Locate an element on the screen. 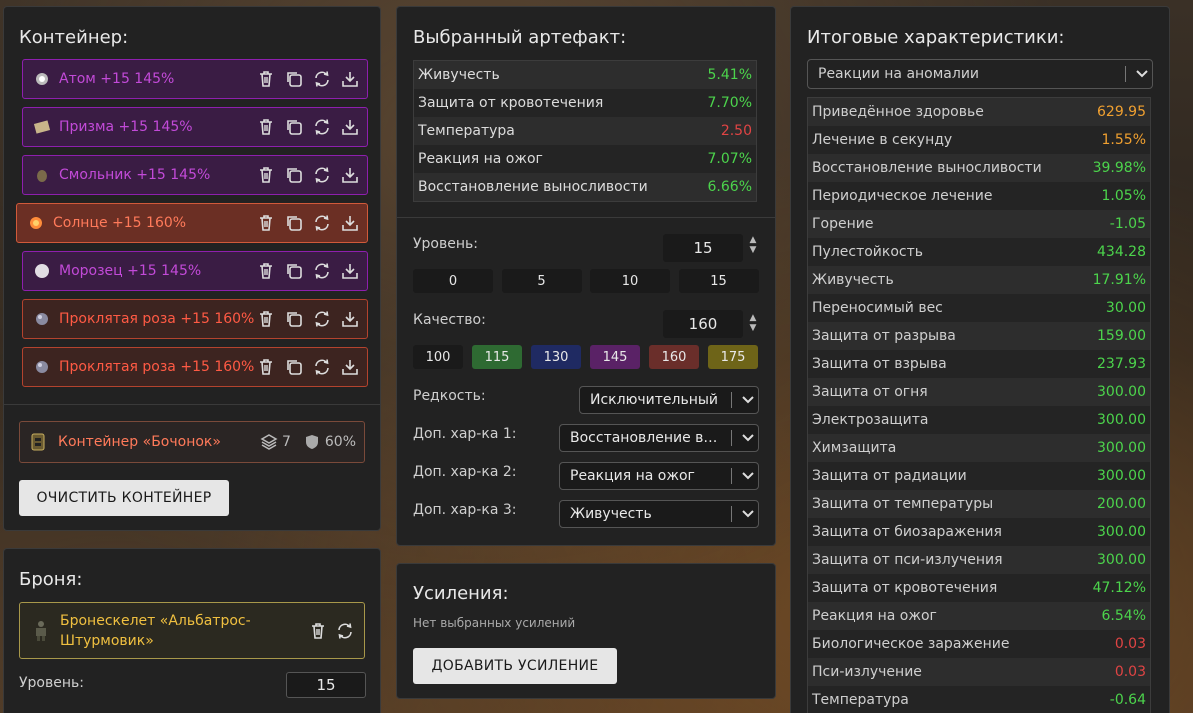 The image size is (1193, 713). delete-armor-icon is located at coordinates (318, 631).